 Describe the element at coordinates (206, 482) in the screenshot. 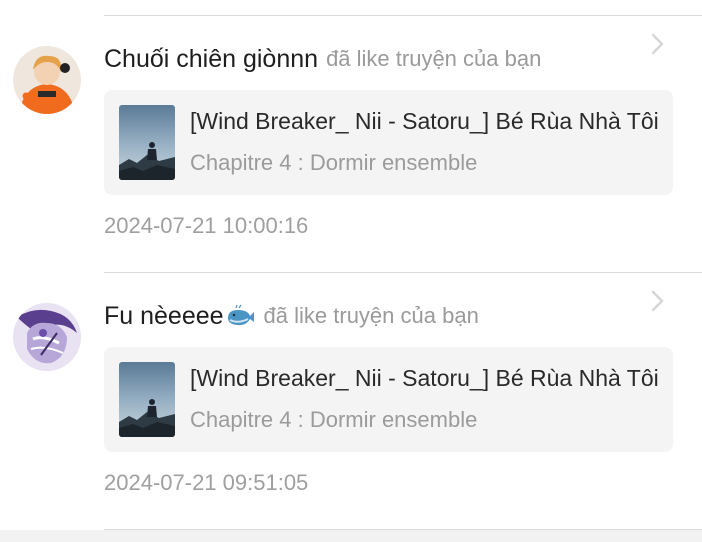

I see `timestamp: 2024-07-21 09:51:05` at that location.